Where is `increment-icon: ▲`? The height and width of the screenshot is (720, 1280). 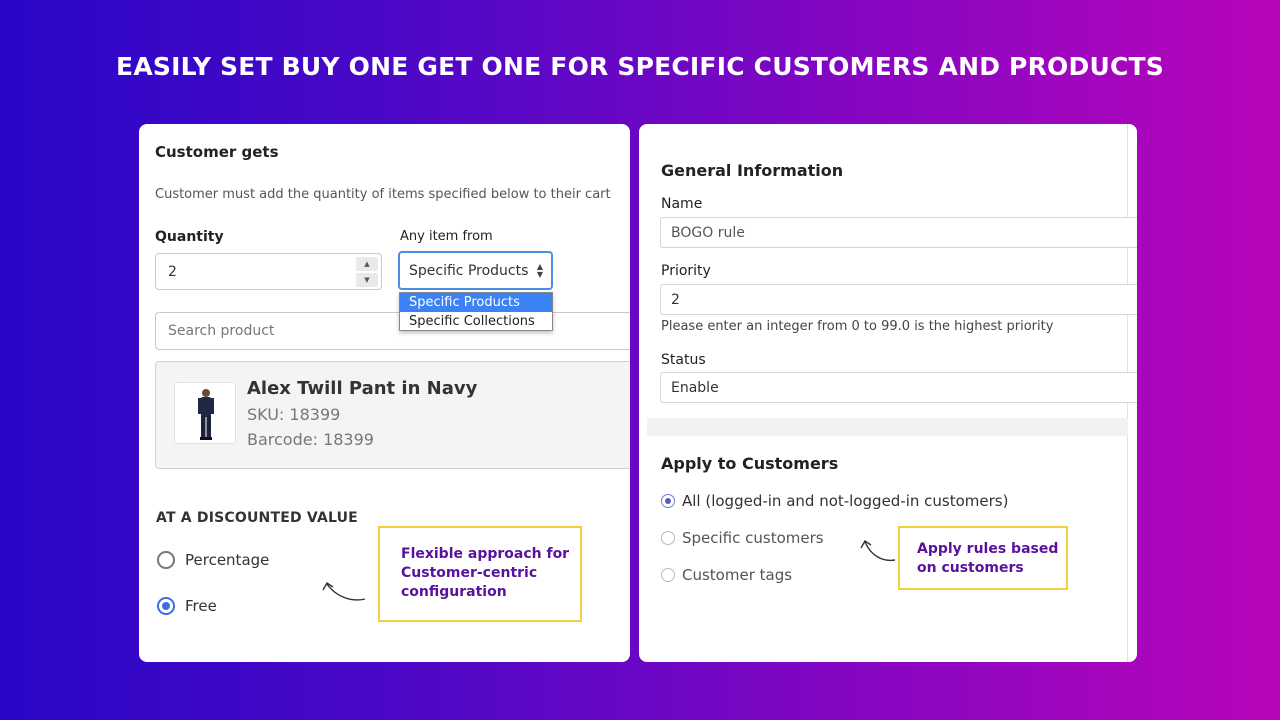 increment-icon: ▲ is located at coordinates (367, 264).